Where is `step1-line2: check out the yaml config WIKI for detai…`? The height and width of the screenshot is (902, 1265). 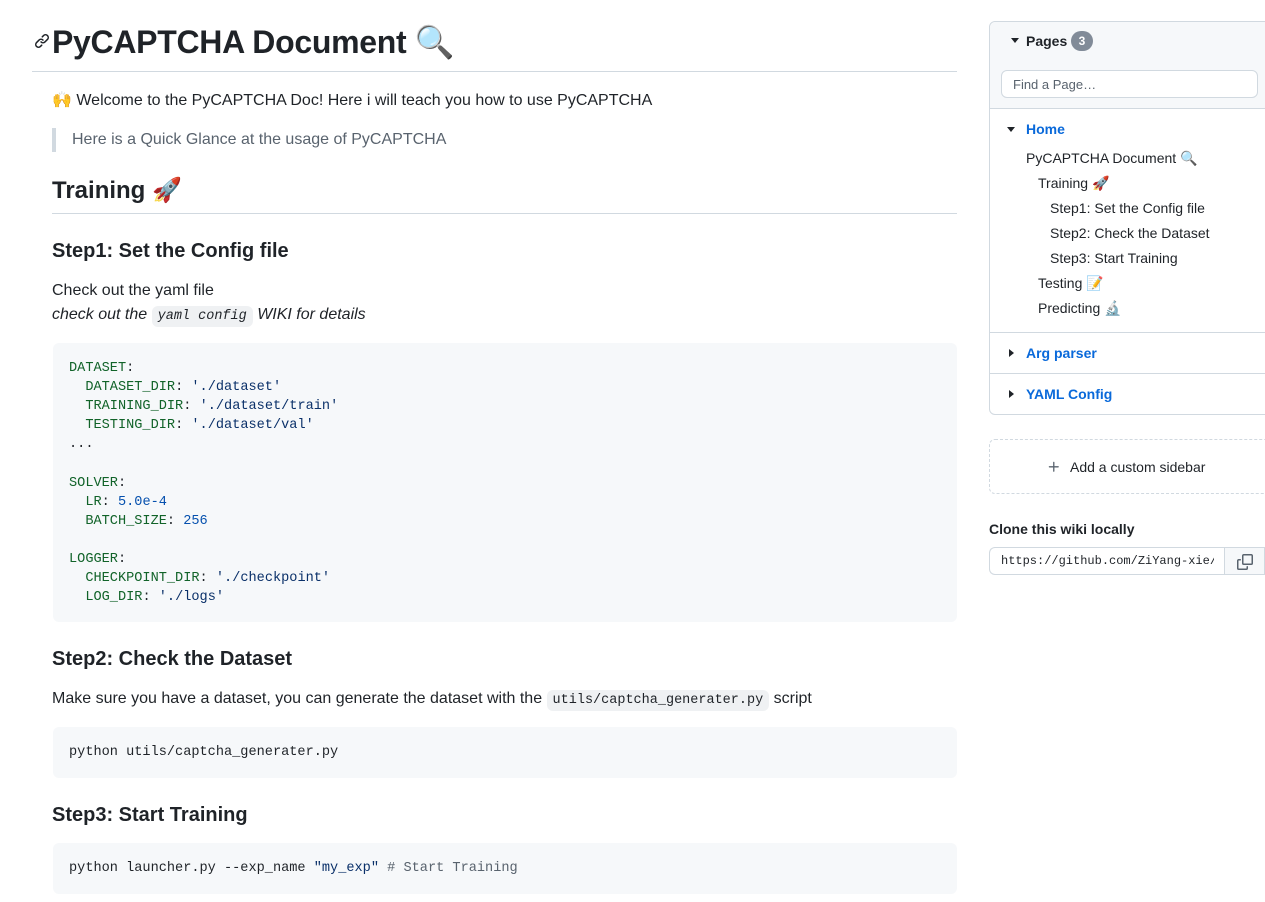
step1-line2: check out the yaml config WIKI for detai… is located at coordinates (209, 316).